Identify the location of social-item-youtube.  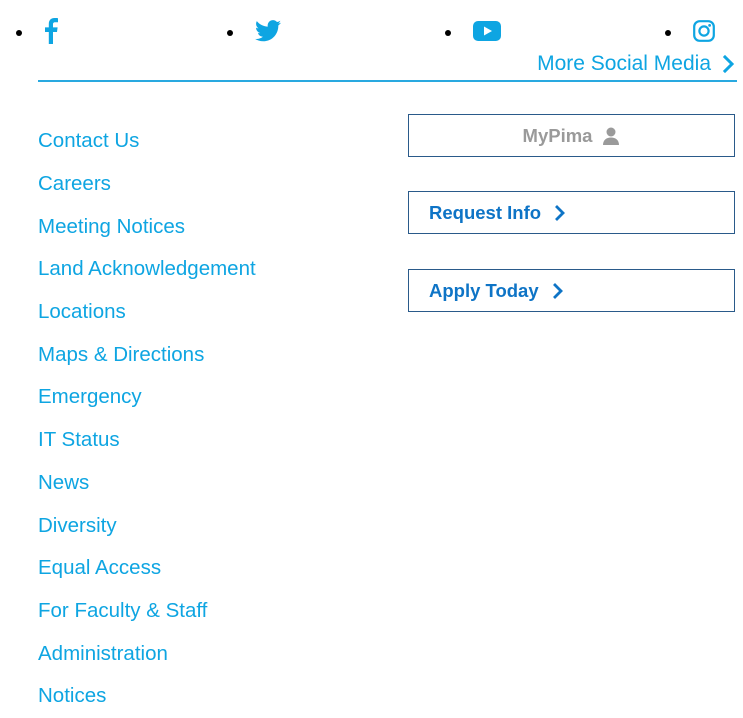
(473, 31).